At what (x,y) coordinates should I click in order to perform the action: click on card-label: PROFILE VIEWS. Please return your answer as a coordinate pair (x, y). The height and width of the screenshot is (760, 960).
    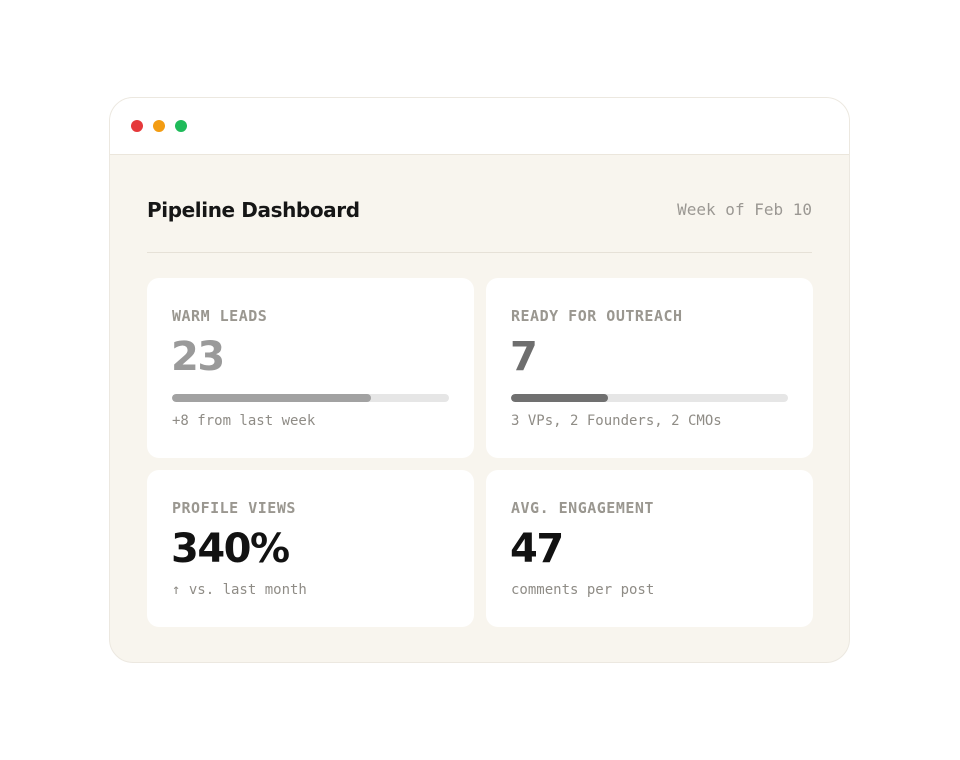
    Looking at the image, I should click on (234, 508).